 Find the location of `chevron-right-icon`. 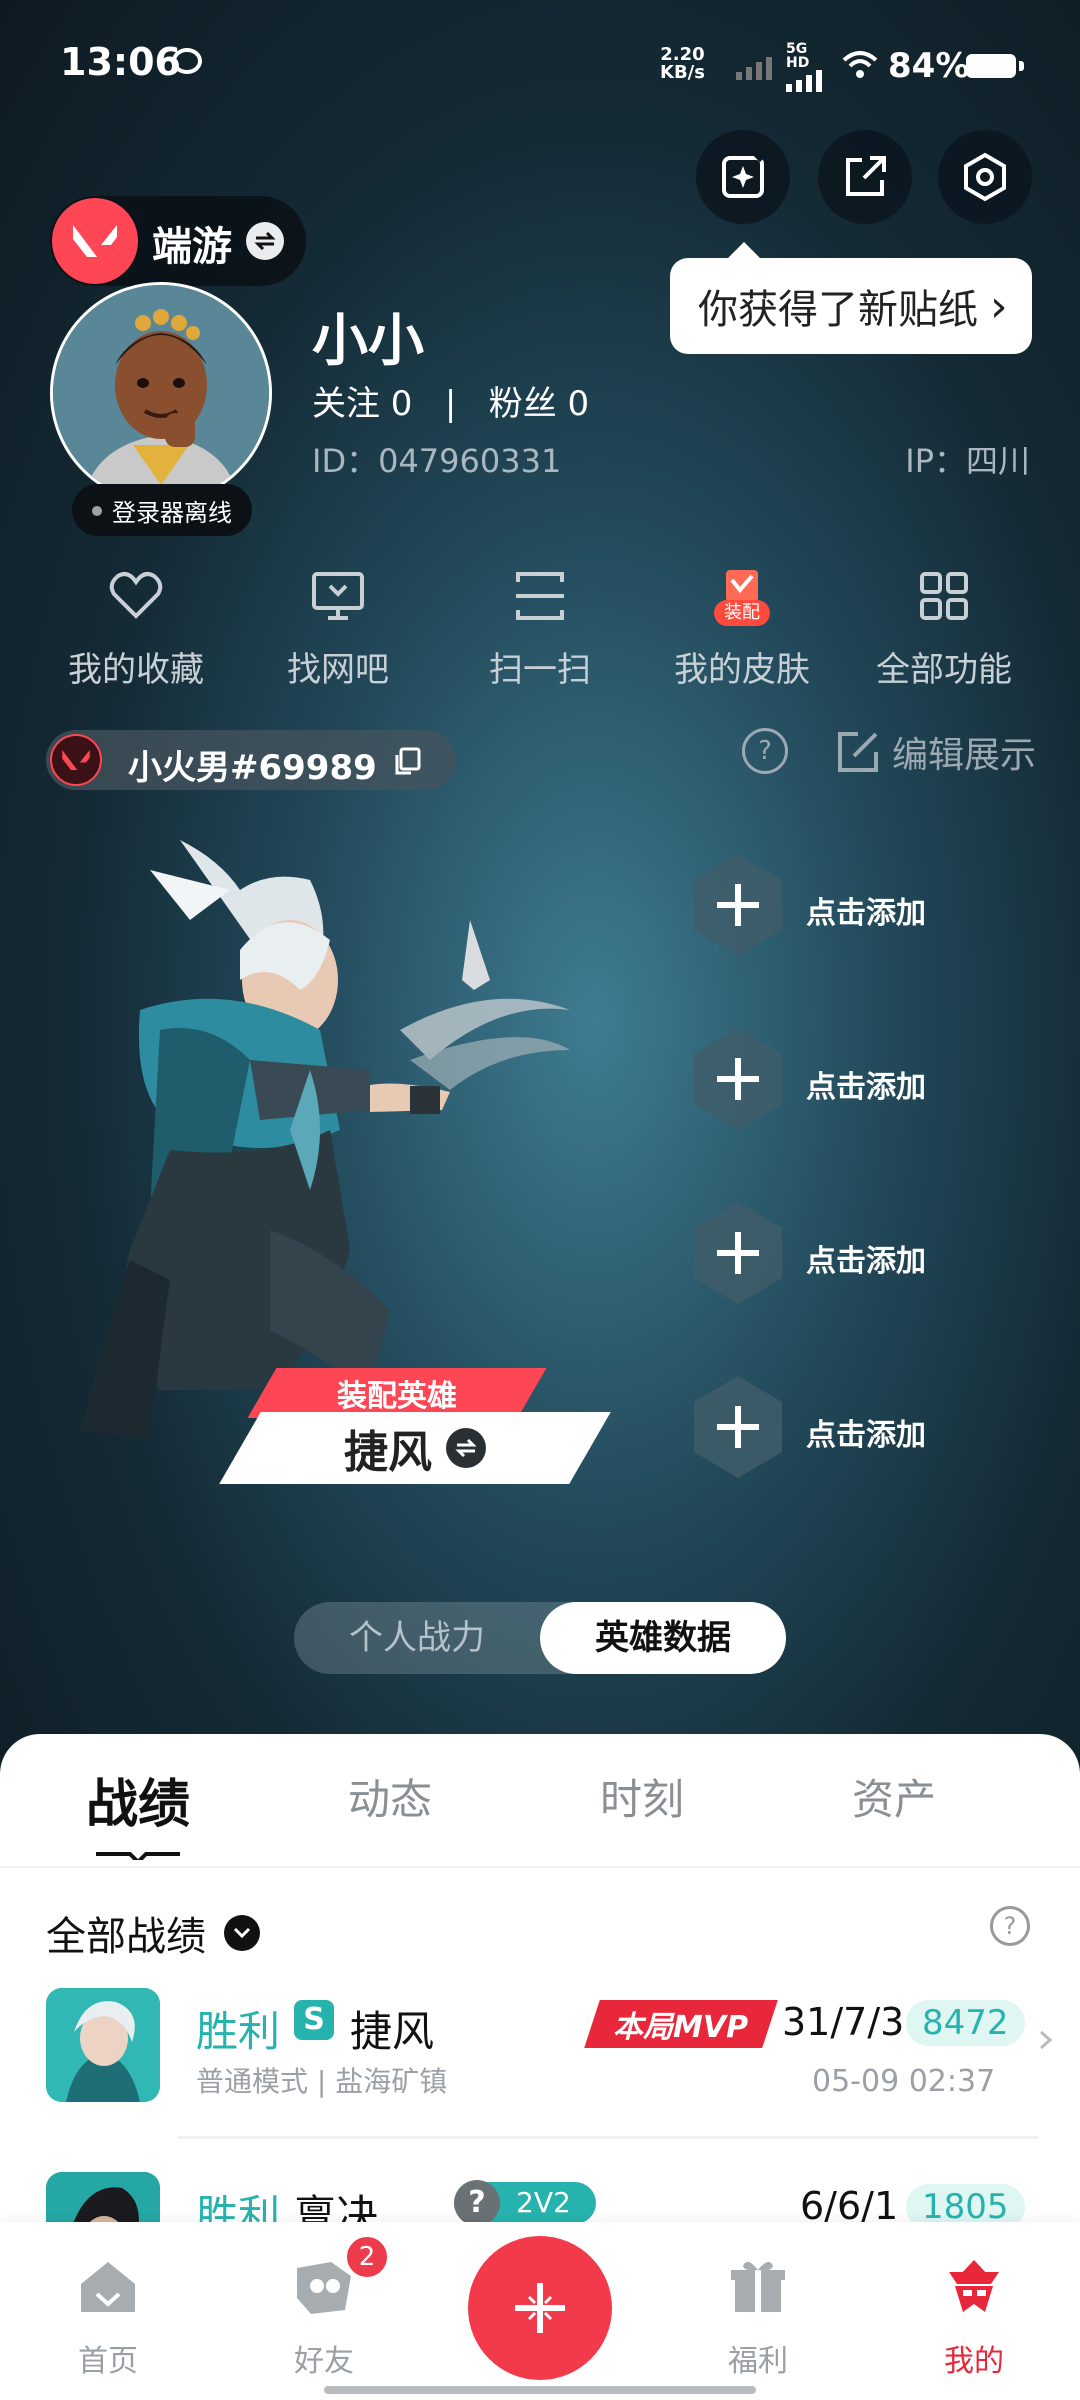

chevron-right-icon is located at coordinates (1046, 2040).